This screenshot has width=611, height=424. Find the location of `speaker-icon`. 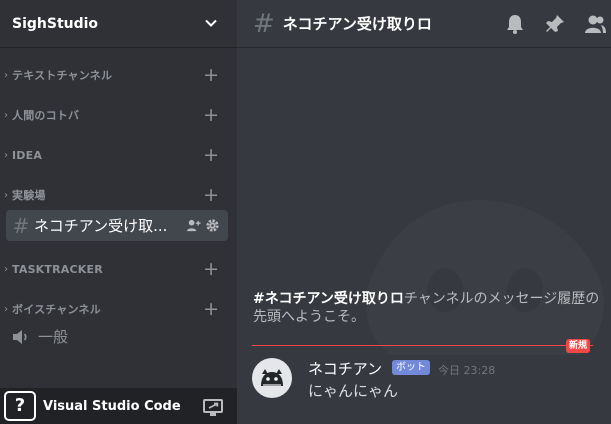

speaker-icon is located at coordinates (20, 336).